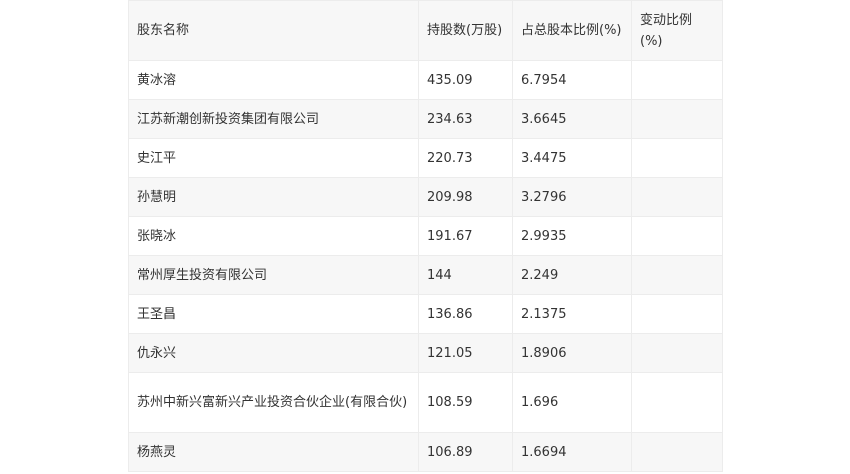 The height and width of the screenshot is (474, 850). What do you see at coordinates (572, 119) in the screenshot?
I see `cell-share-ratio: 3.6645` at bounding box center [572, 119].